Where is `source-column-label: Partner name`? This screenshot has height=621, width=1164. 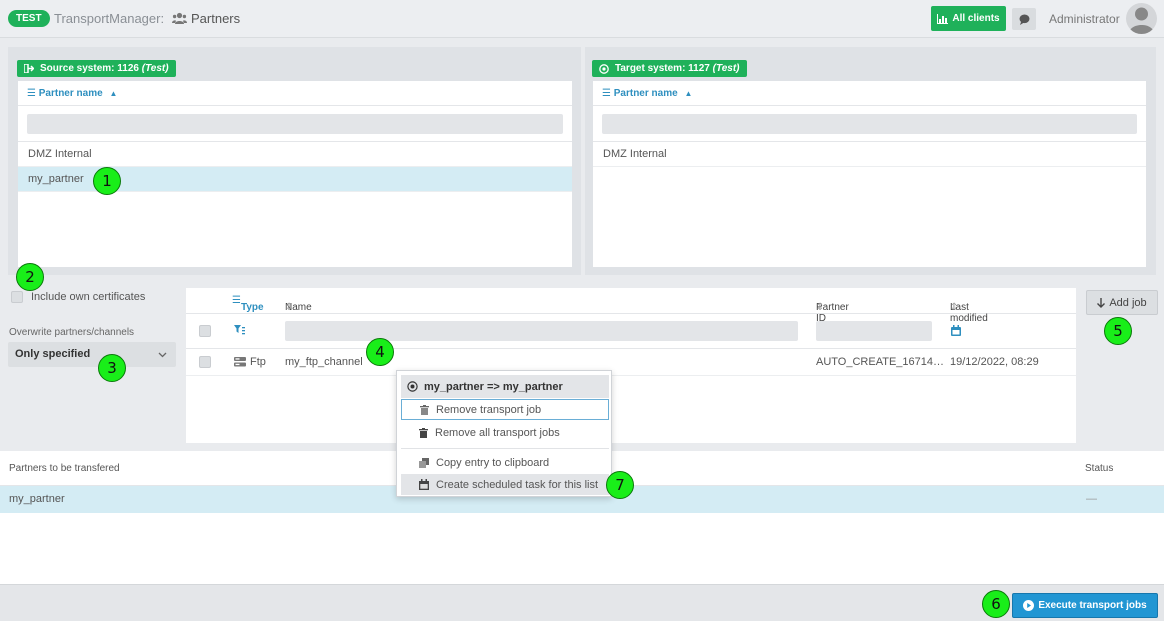 source-column-label: Partner name is located at coordinates (70, 93).